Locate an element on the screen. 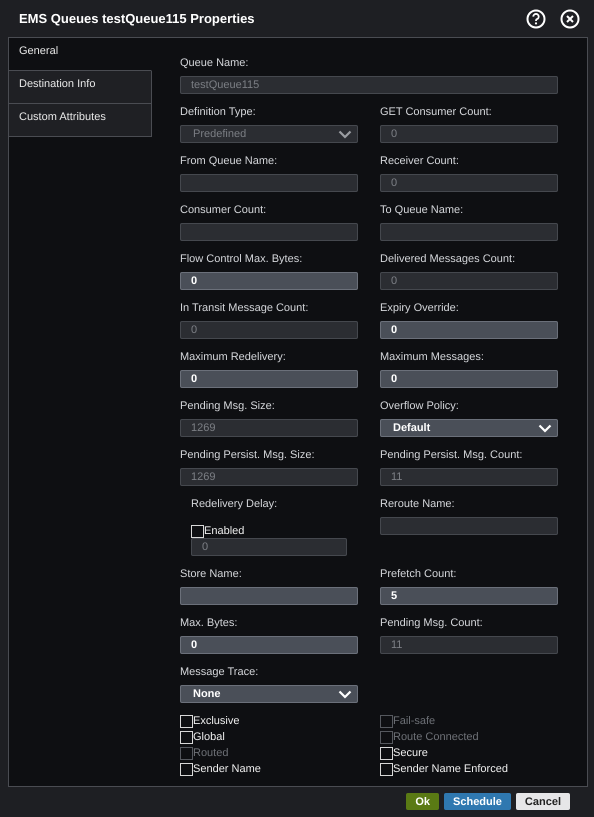 The height and width of the screenshot is (817, 594). field-label: Reroute Name: is located at coordinates (418, 504).